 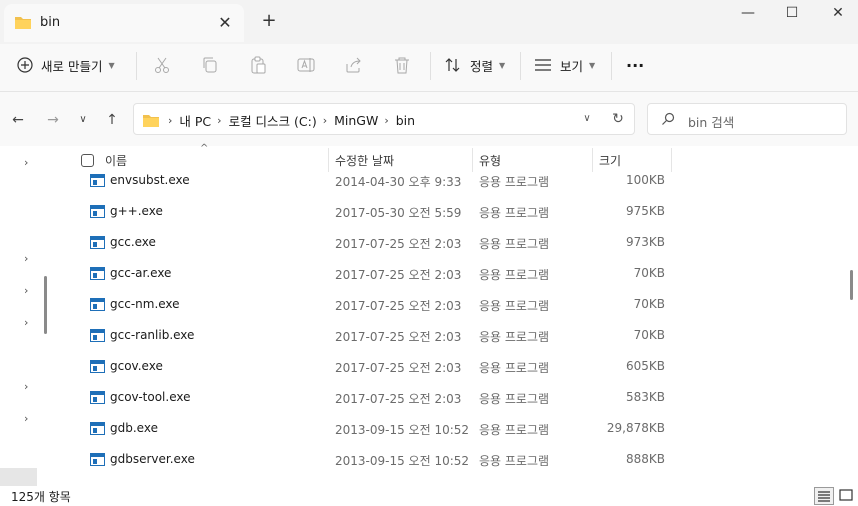 What do you see at coordinates (145, 304) in the screenshot?
I see `file-name: gcc-nm.exe` at bounding box center [145, 304].